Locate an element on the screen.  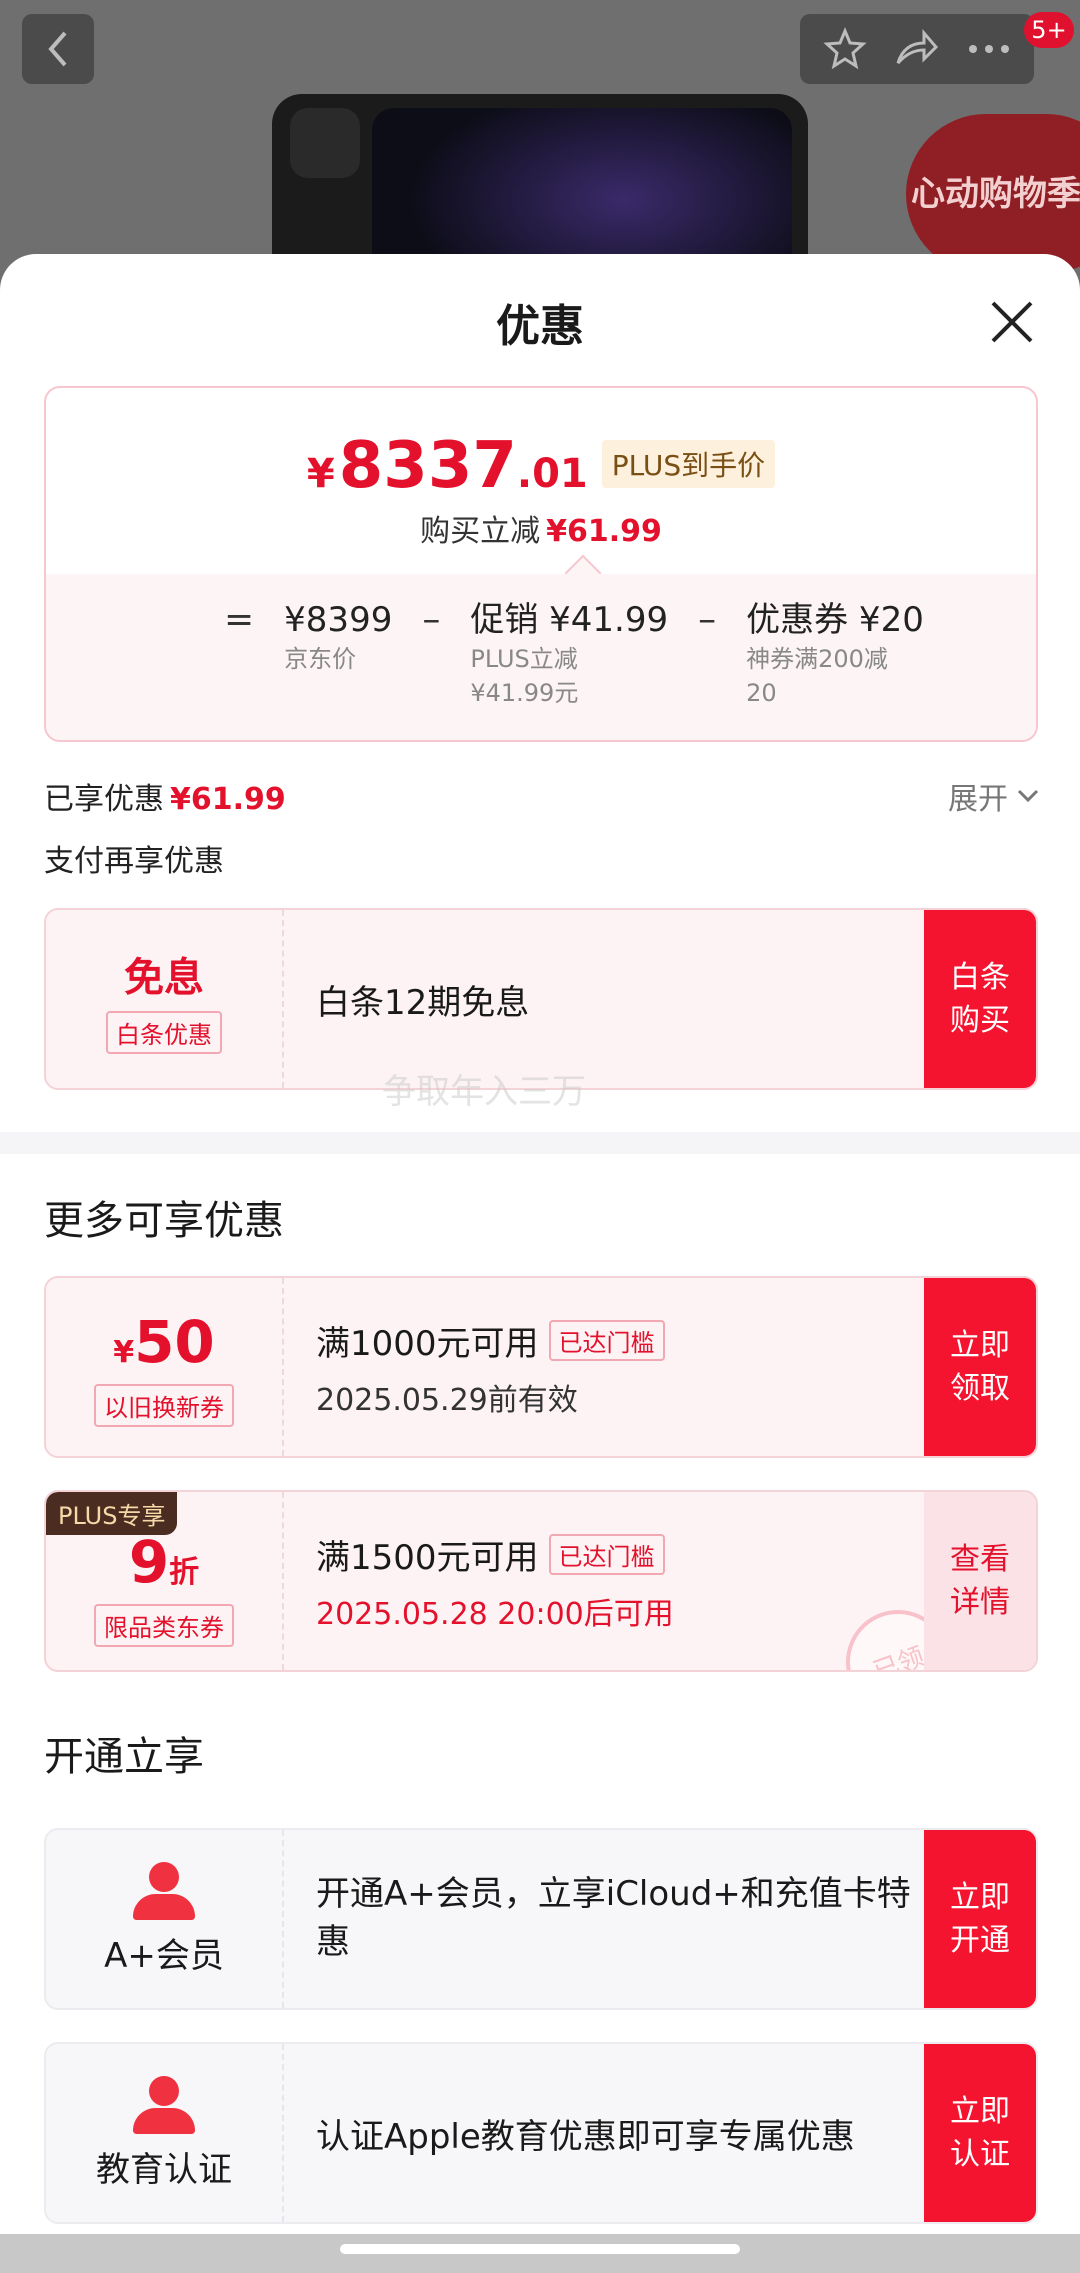
baitiao-card: 免息 白条优惠 白条12期免息 白条 购买 is located at coordinates (541, 999).